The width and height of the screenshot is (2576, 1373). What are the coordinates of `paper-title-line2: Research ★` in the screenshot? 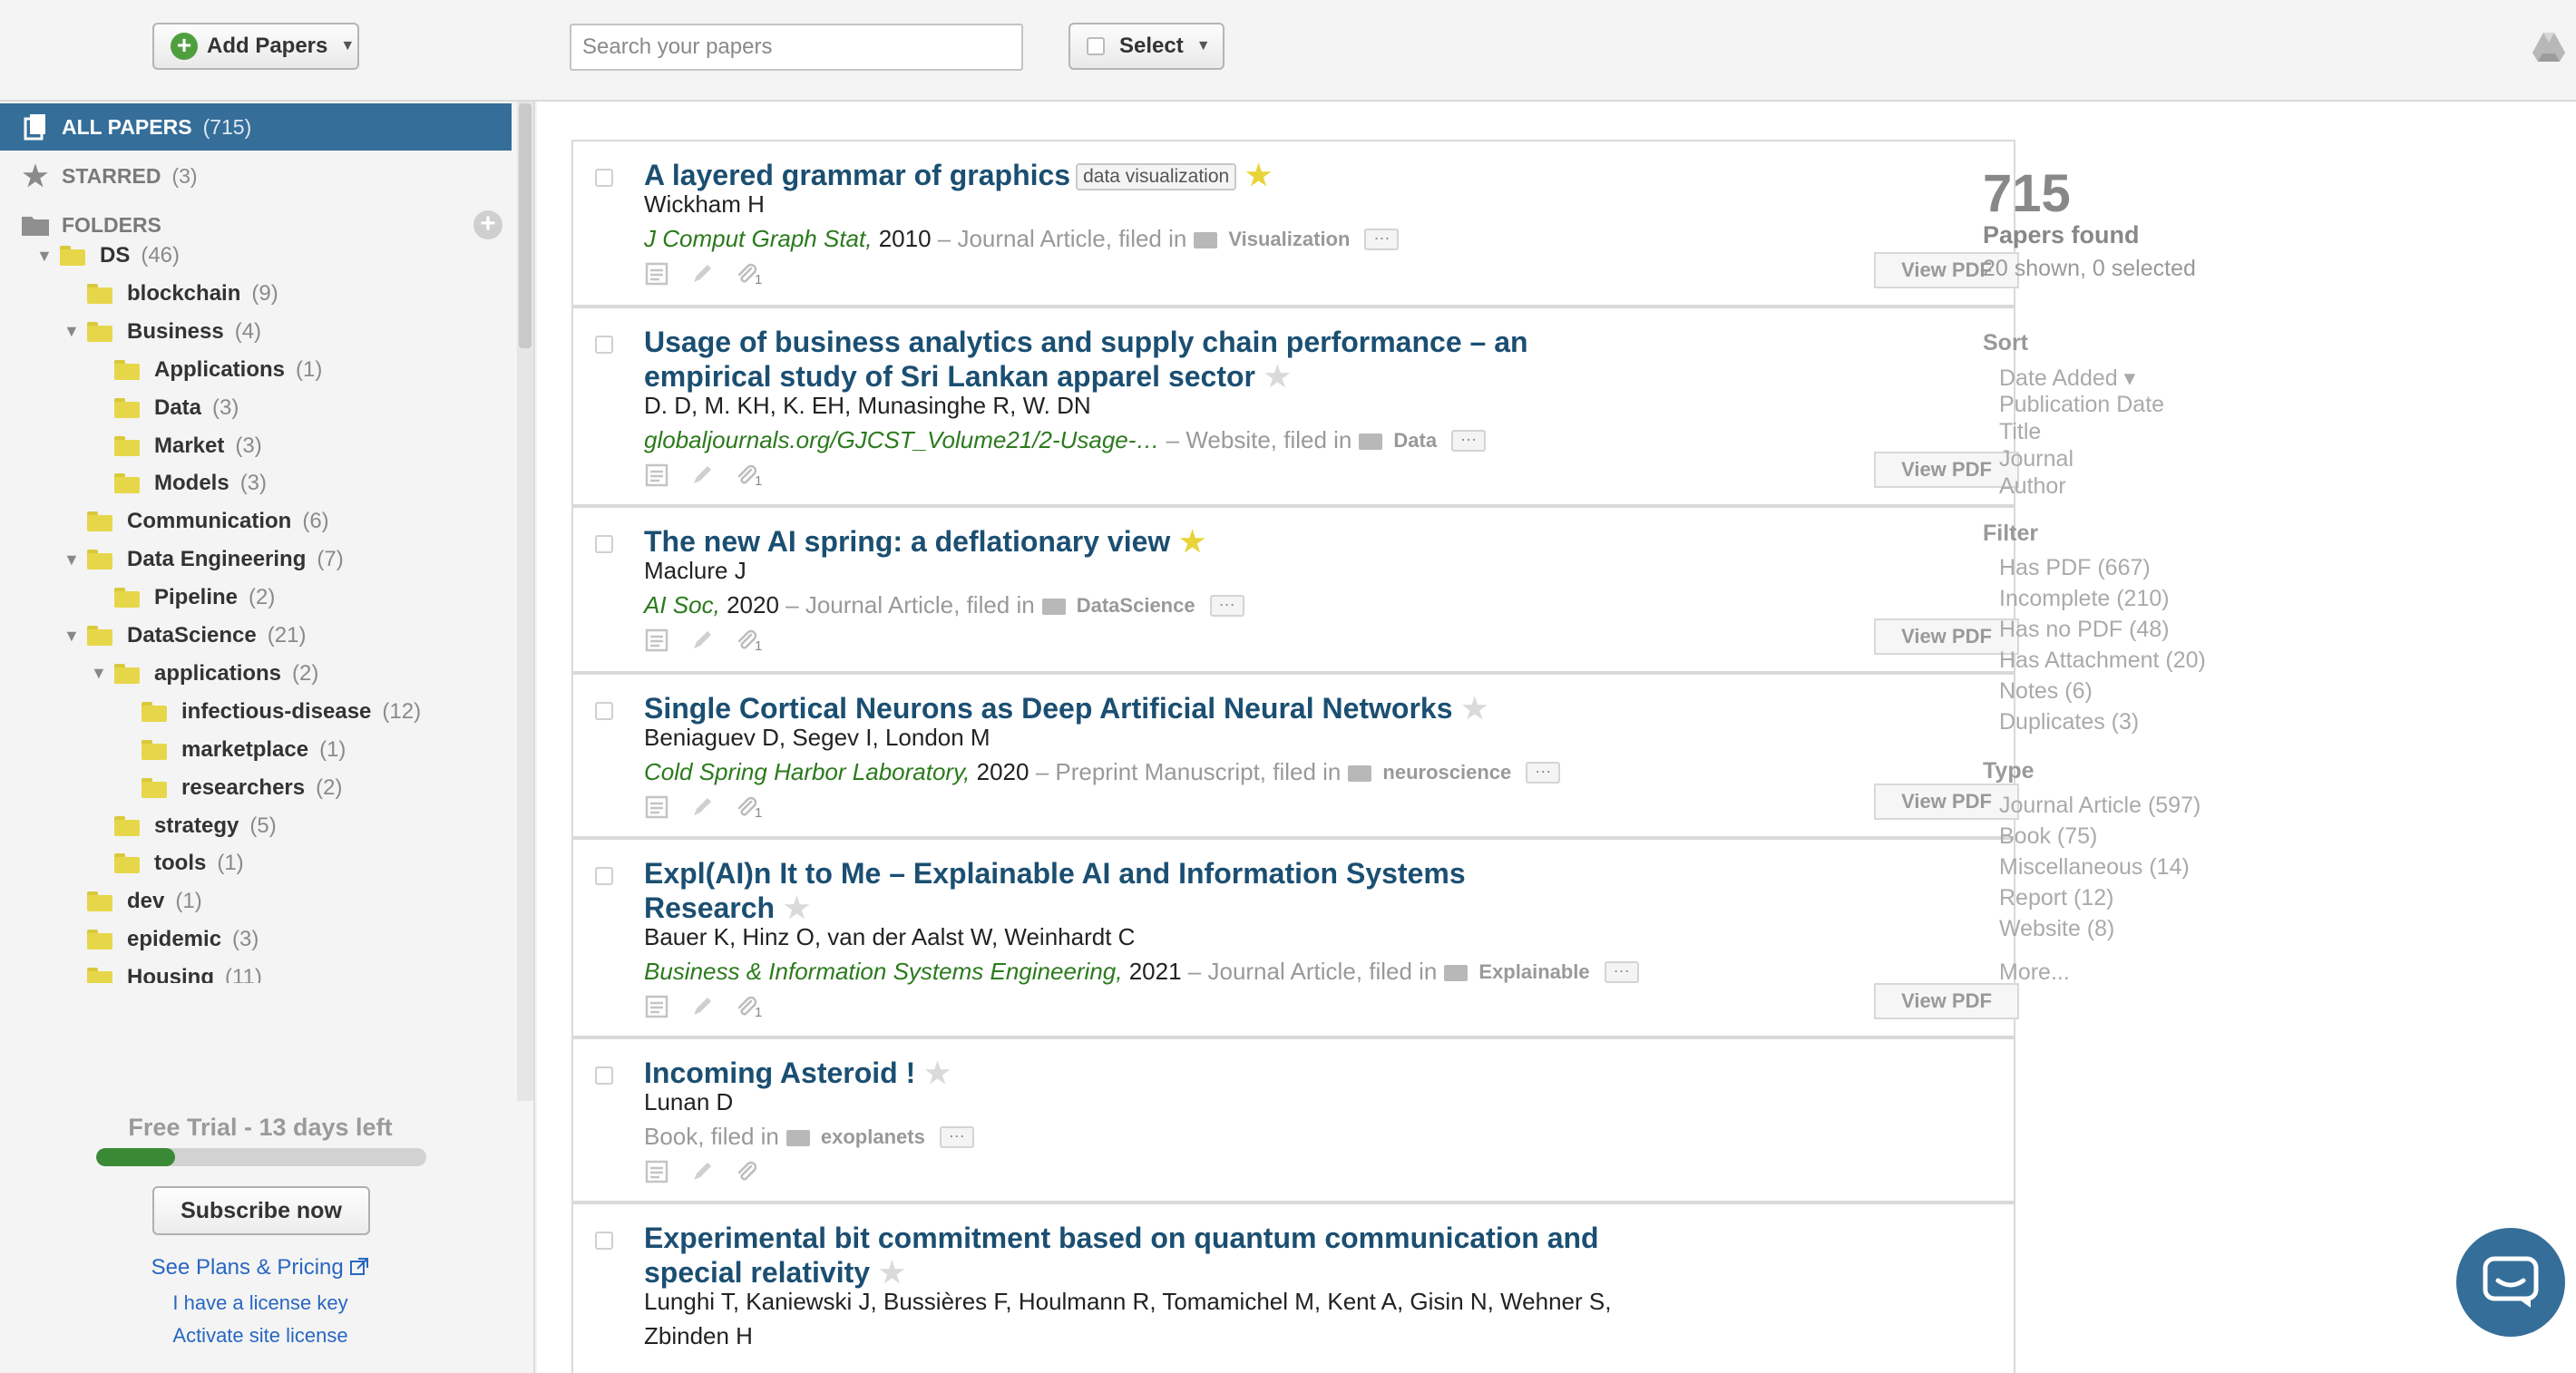 It's located at (727, 908).